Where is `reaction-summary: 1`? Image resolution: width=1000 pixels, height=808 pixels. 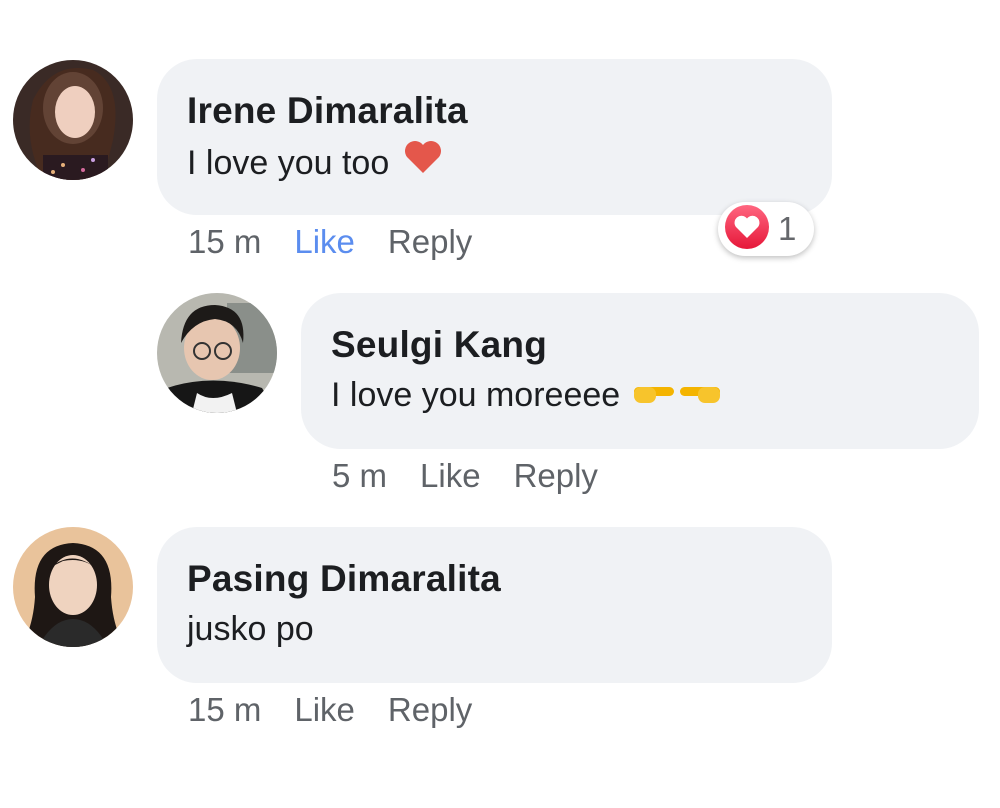 reaction-summary: 1 is located at coordinates (766, 229).